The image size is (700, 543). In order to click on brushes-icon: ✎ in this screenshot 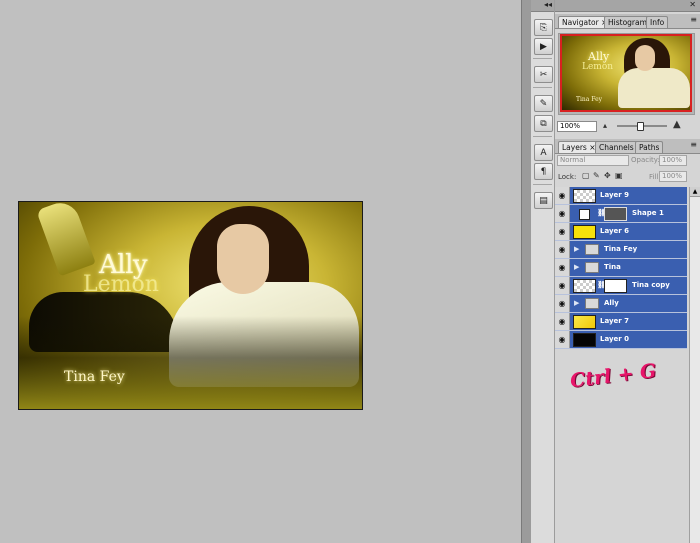, I will do `click(543, 103)`.